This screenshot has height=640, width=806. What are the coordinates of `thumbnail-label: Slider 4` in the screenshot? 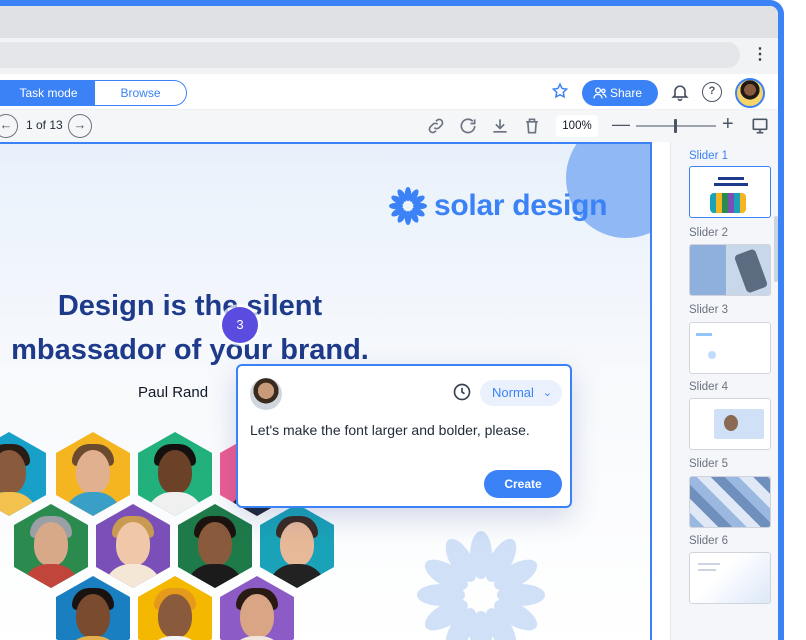 It's located at (708, 387).